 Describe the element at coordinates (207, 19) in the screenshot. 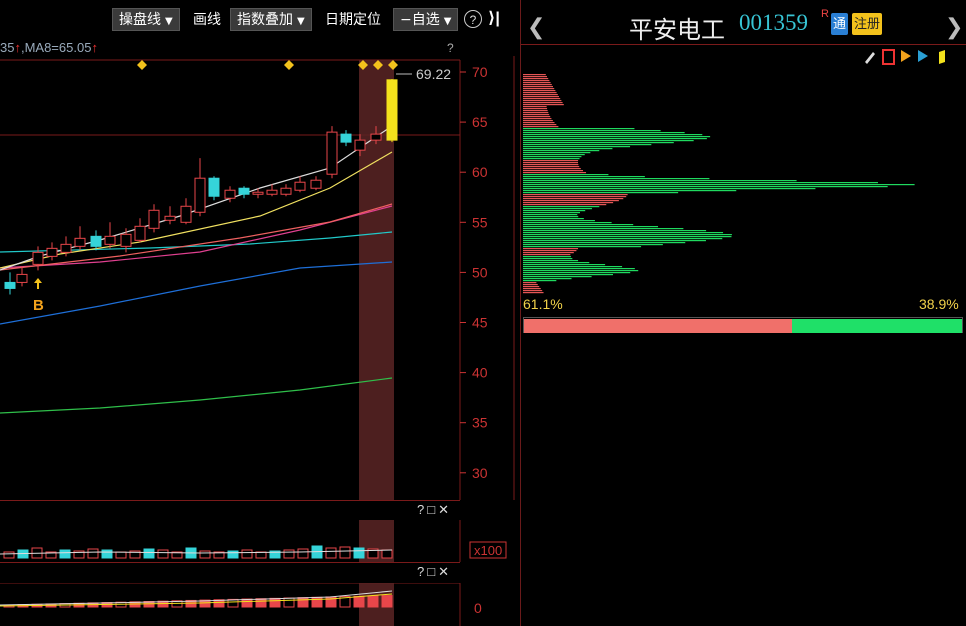

I see `draw-line-button: 画线` at that location.